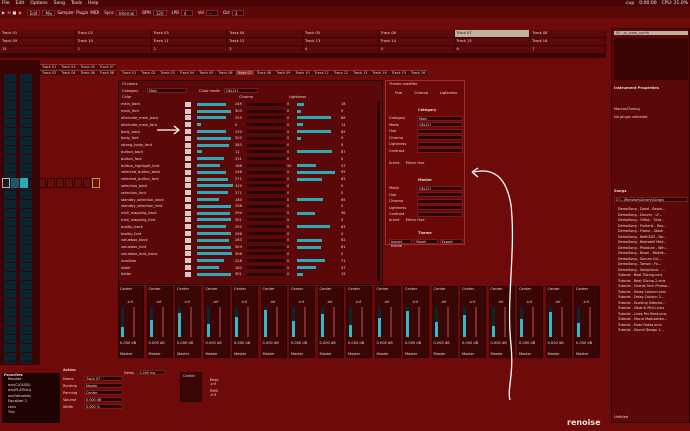 Image resolution: width=690 pixels, height=431 pixels. I want to click on oct-value: 3, so click(237, 12).